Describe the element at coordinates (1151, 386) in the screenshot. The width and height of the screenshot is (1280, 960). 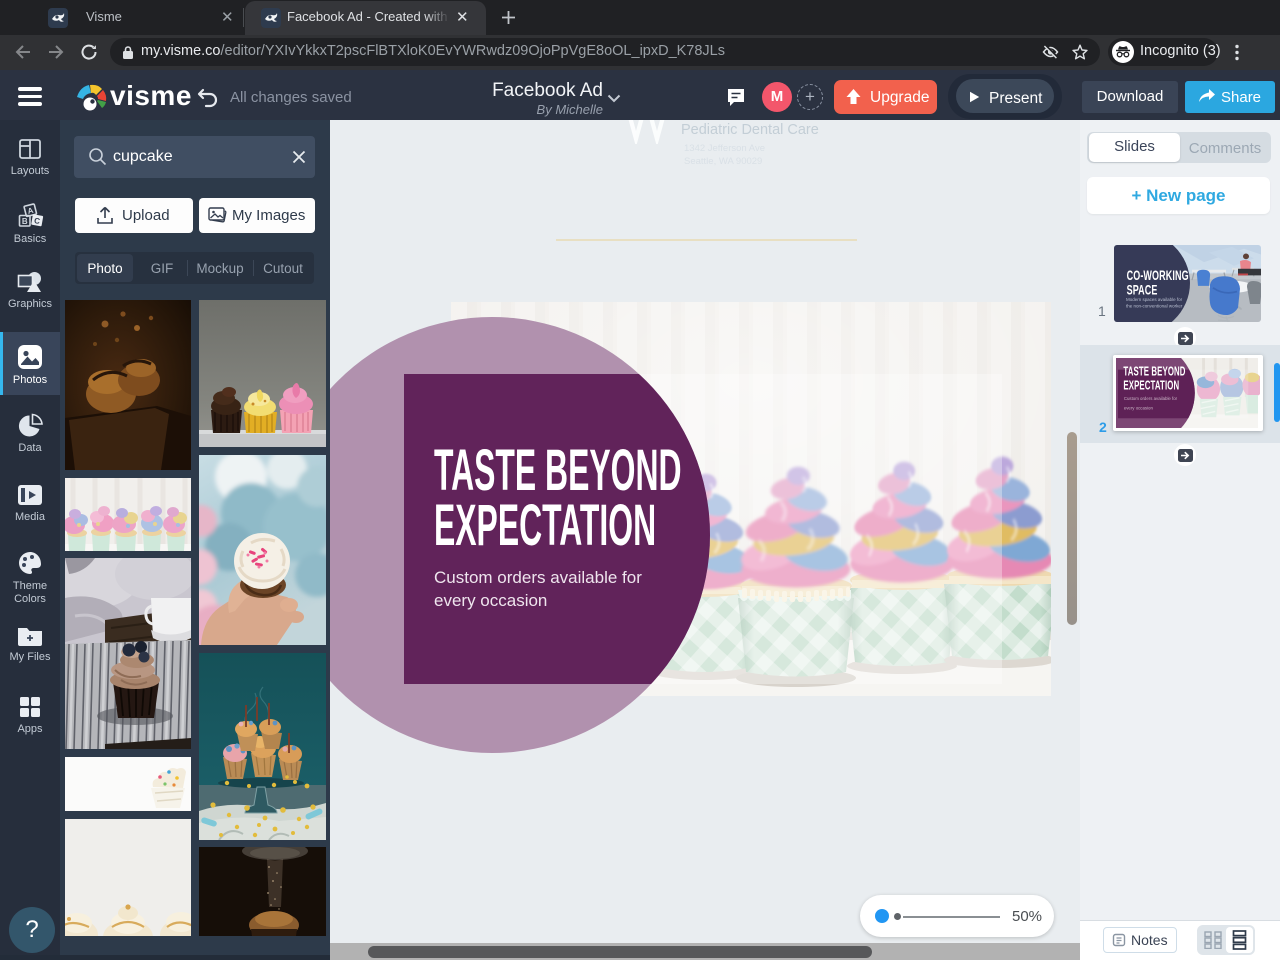
I see `svg-text: EXPECTATION` at that location.